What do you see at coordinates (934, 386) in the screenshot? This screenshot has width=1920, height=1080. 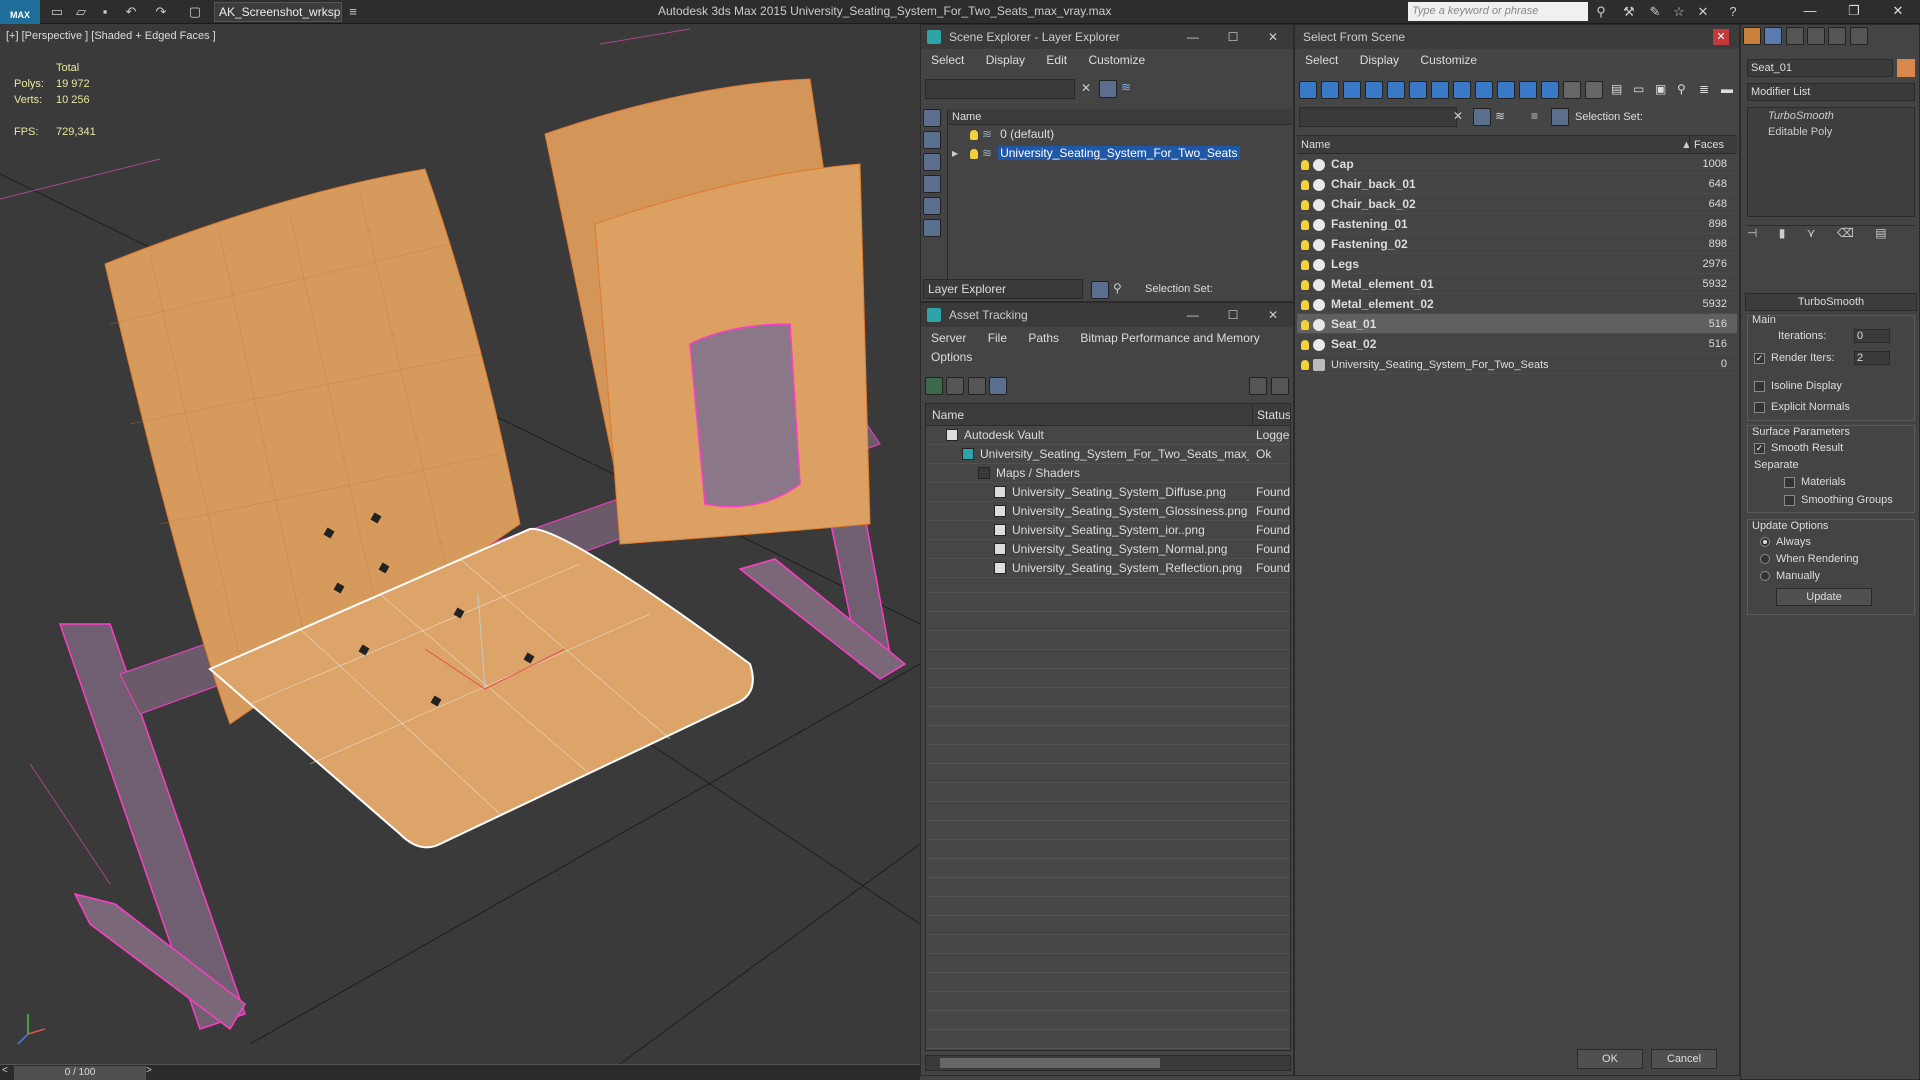 I see `refresh-icon` at bounding box center [934, 386].